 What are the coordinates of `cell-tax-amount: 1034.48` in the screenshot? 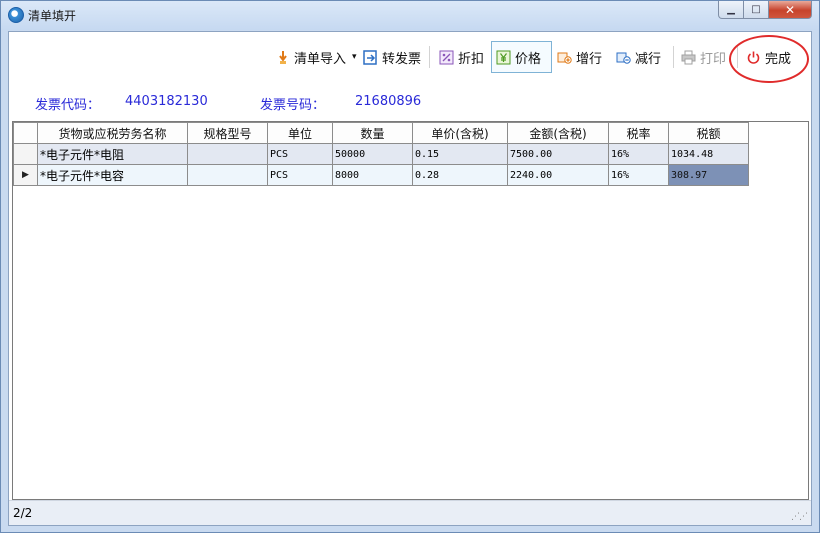 It's located at (708, 154).